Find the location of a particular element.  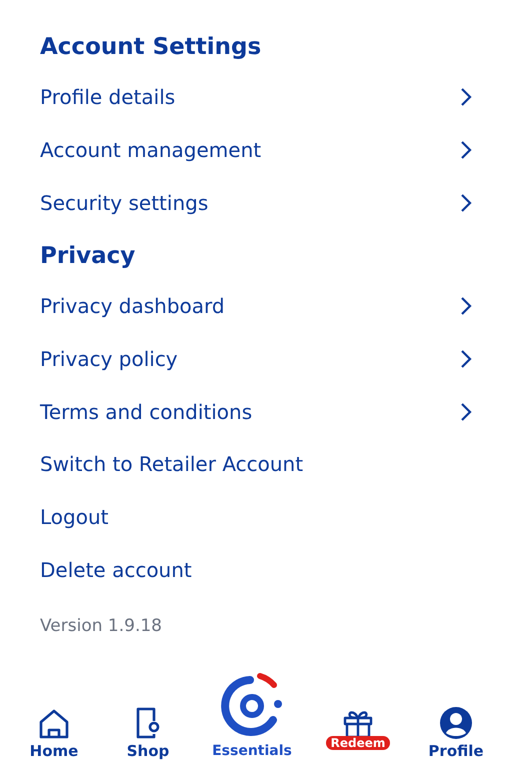

nav-button: Home is located at coordinates (54, 736).